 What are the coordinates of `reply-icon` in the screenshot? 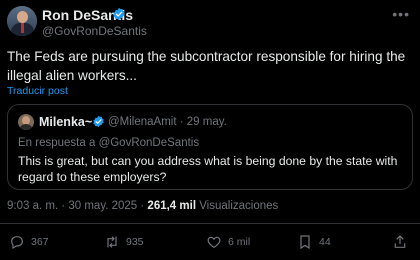 It's located at (17, 243).